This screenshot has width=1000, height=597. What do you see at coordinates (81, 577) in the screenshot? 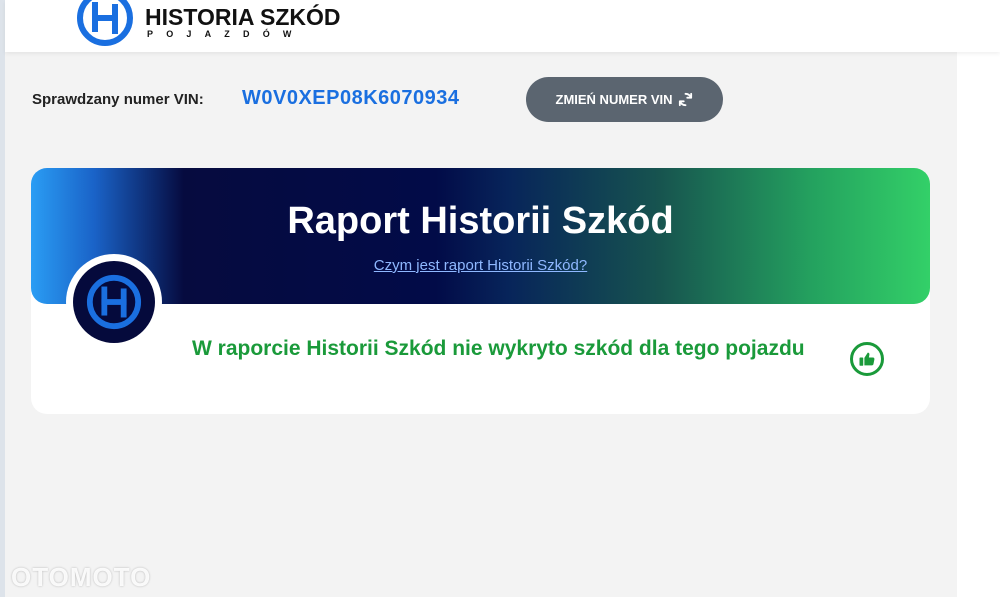
I see `otomoto-watermark: OTOMOTO` at bounding box center [81, 577].